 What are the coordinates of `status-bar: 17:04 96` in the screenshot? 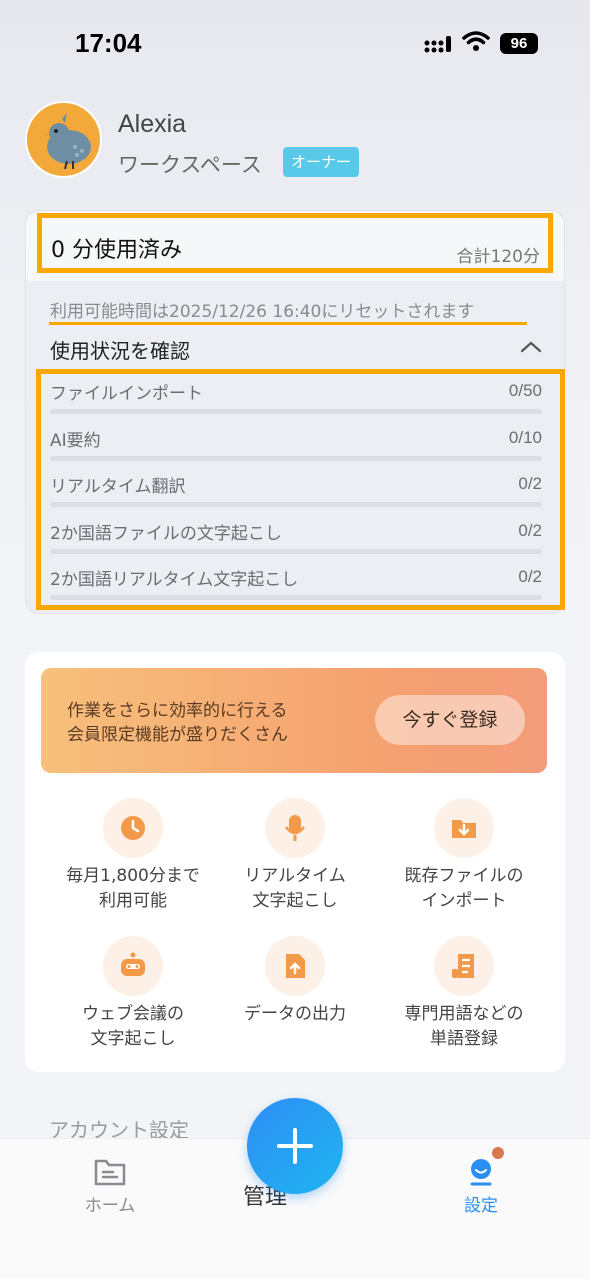 It's located at (295, 45).